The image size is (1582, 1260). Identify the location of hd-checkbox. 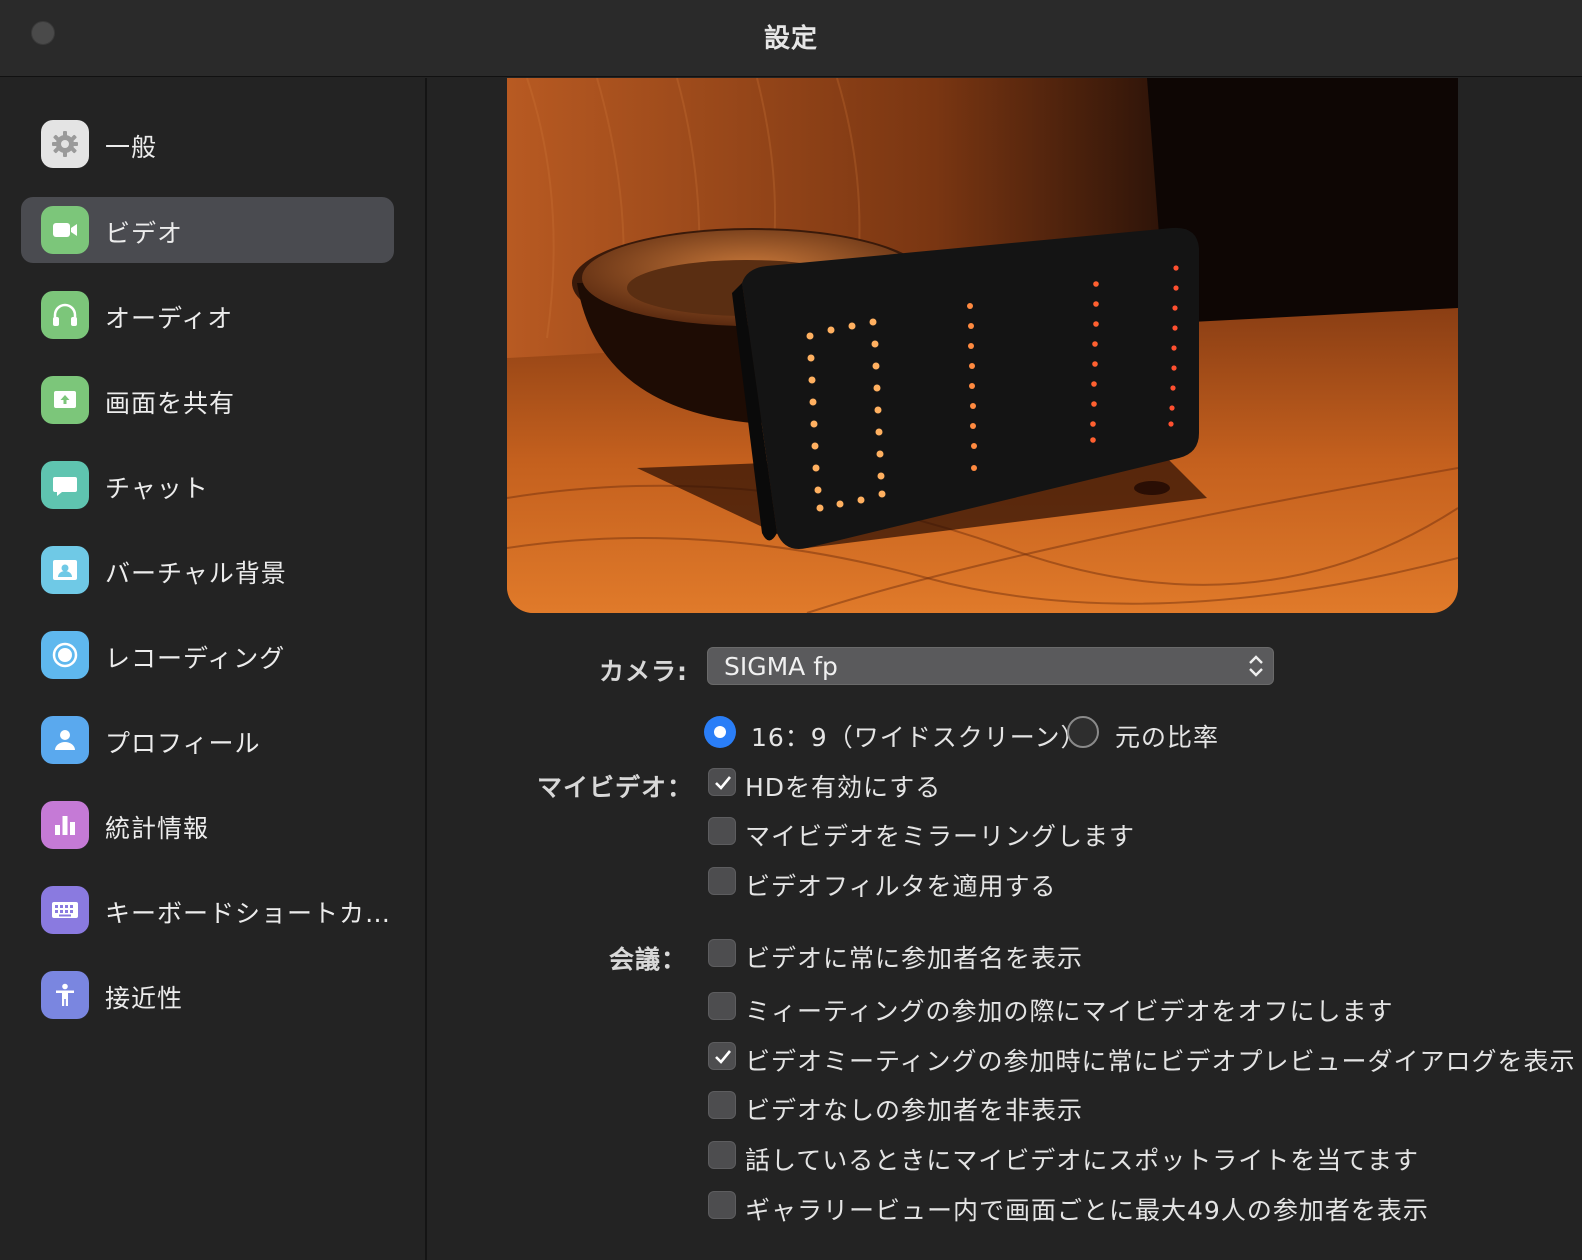
(722, 782).